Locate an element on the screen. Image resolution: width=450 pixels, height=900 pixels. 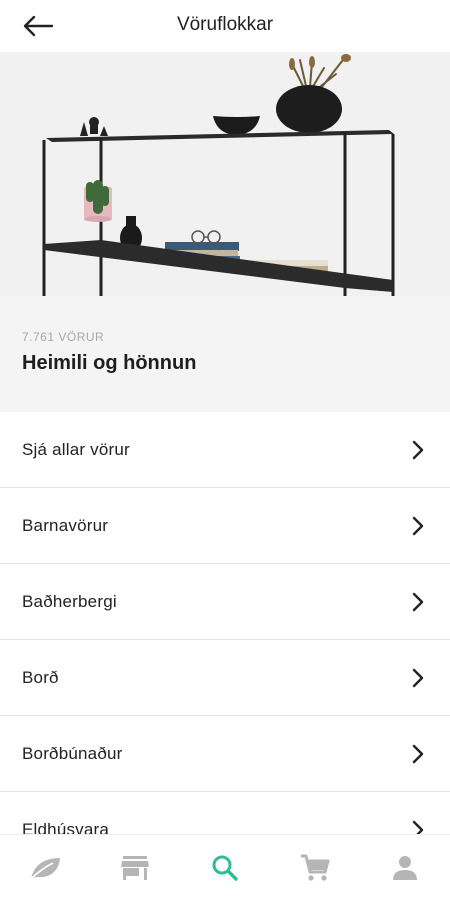
page-title: Vöruflokkar is located at coordinates (225, 24).